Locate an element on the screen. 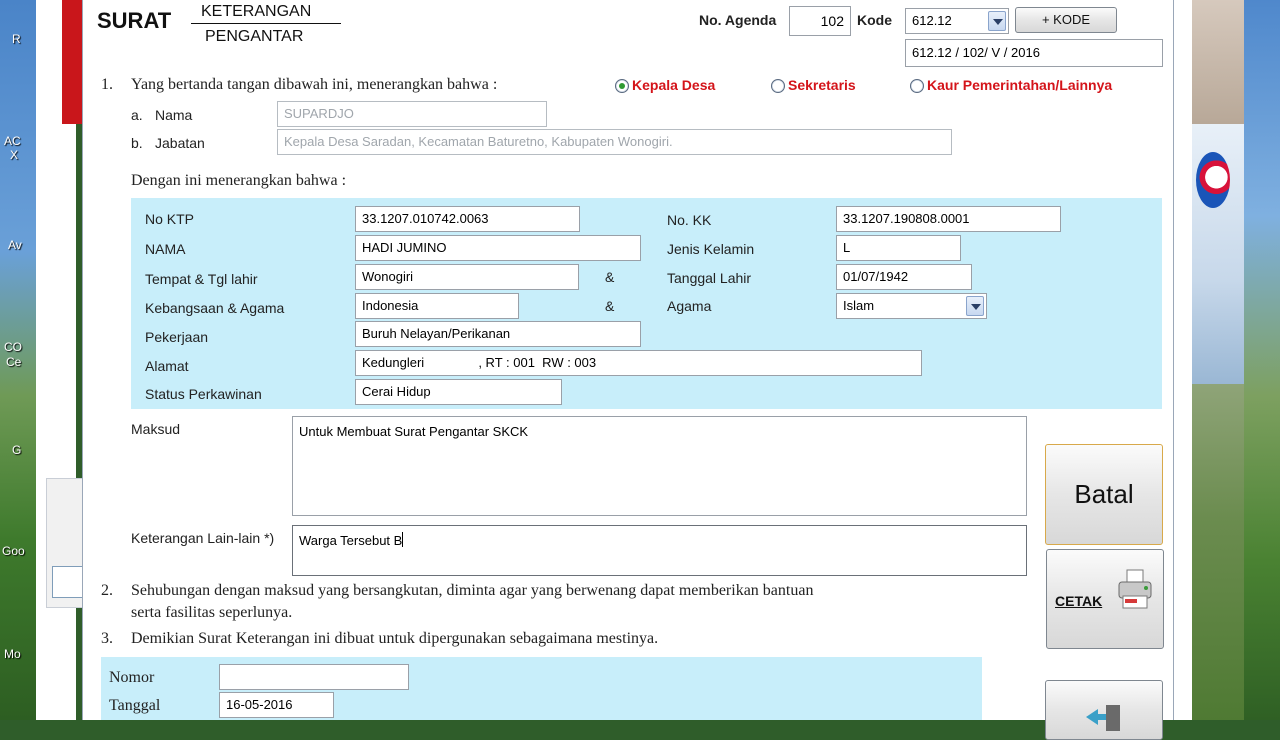 Image resolution: width=1280 pixels, height=740 pixels. background-window-field is located at coordinates (67, 582).